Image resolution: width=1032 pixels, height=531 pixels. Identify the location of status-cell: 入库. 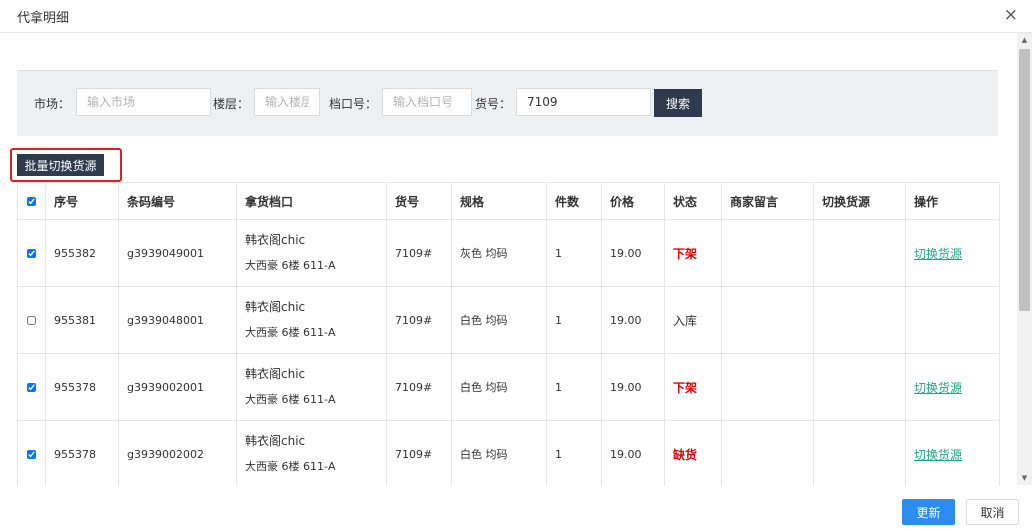
(693, 320).